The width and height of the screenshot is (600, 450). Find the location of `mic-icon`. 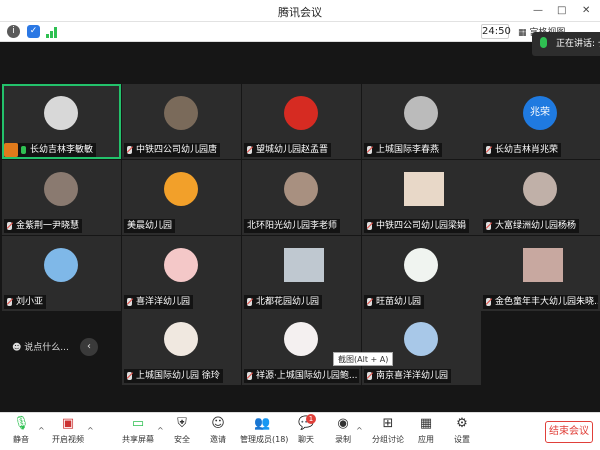

mic-icon is located at coordinates (543, 42).